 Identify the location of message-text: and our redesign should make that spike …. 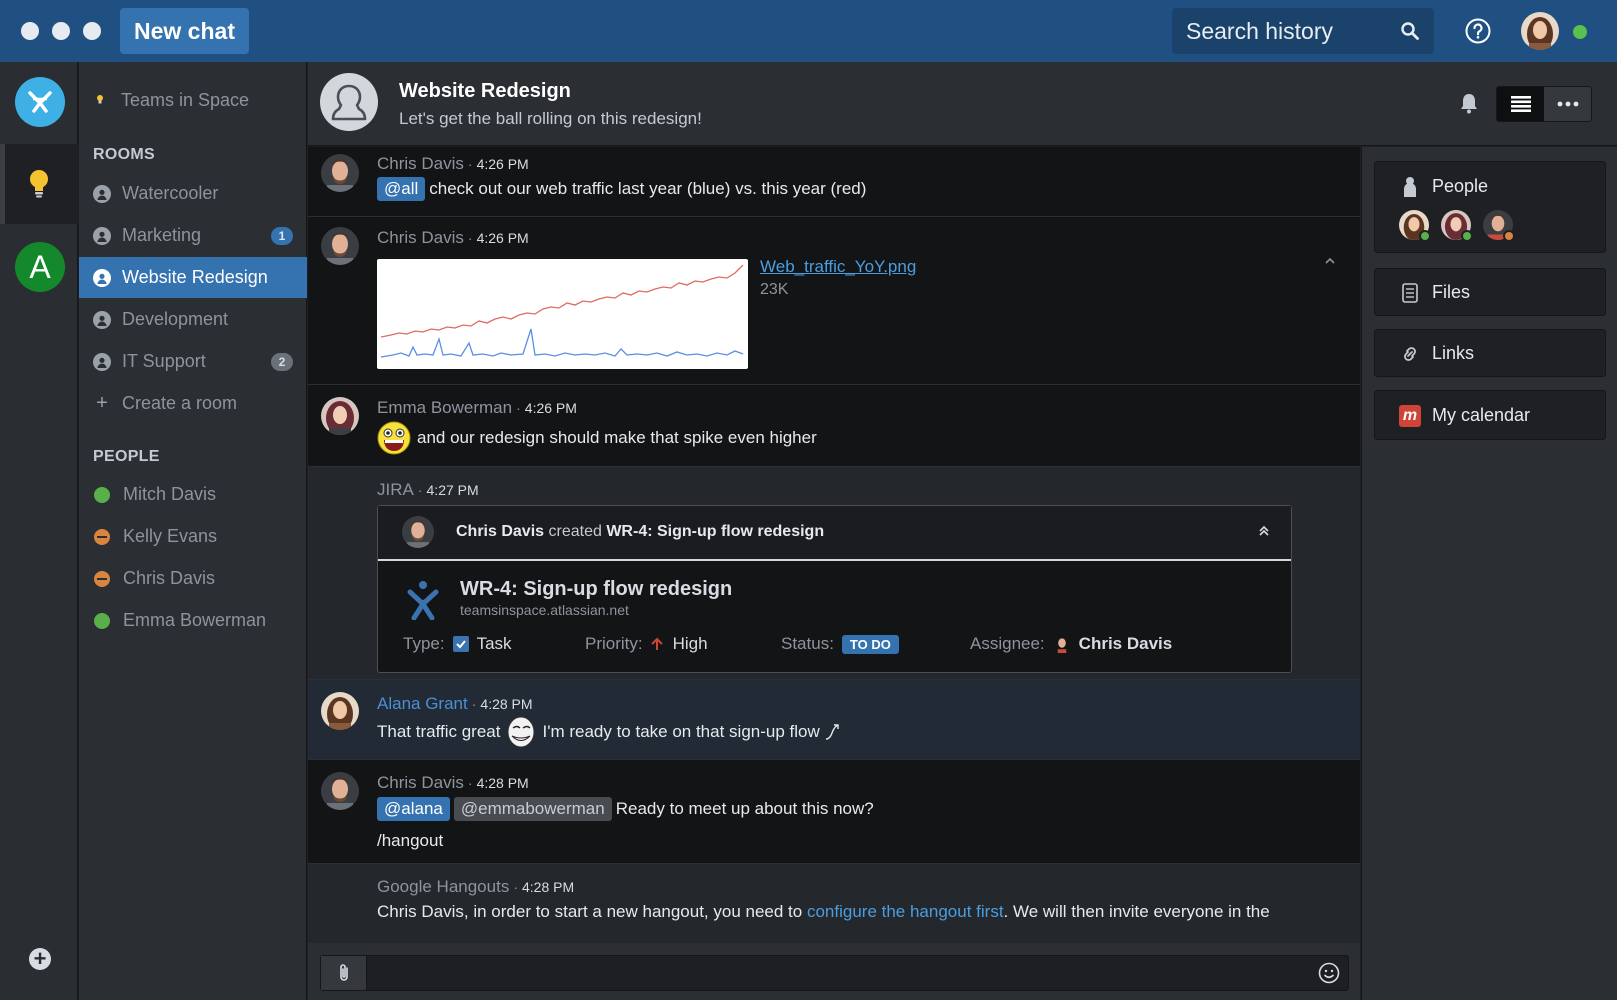
(617, 437).